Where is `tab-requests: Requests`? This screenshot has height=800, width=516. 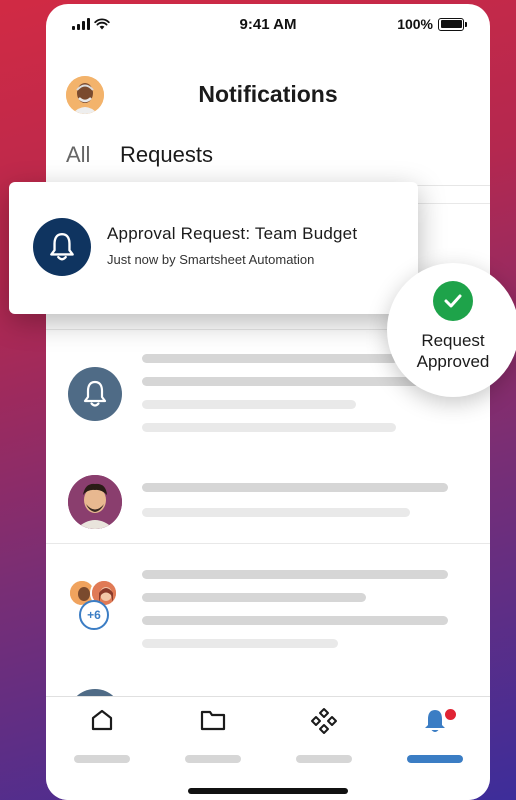
tab-requests: Requests is located at coordinates (166, 155).